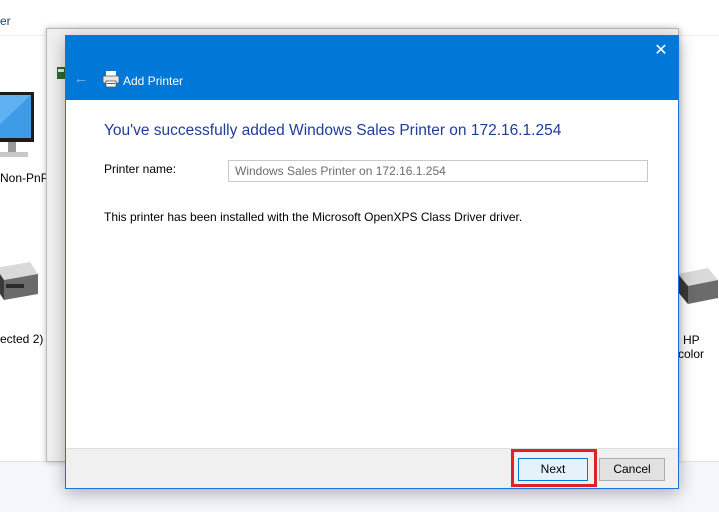  What do you see at coordinates (153, 81) in the screenshot?
I see `dialog-title: Add Printer` at bounding box center [153, 81].